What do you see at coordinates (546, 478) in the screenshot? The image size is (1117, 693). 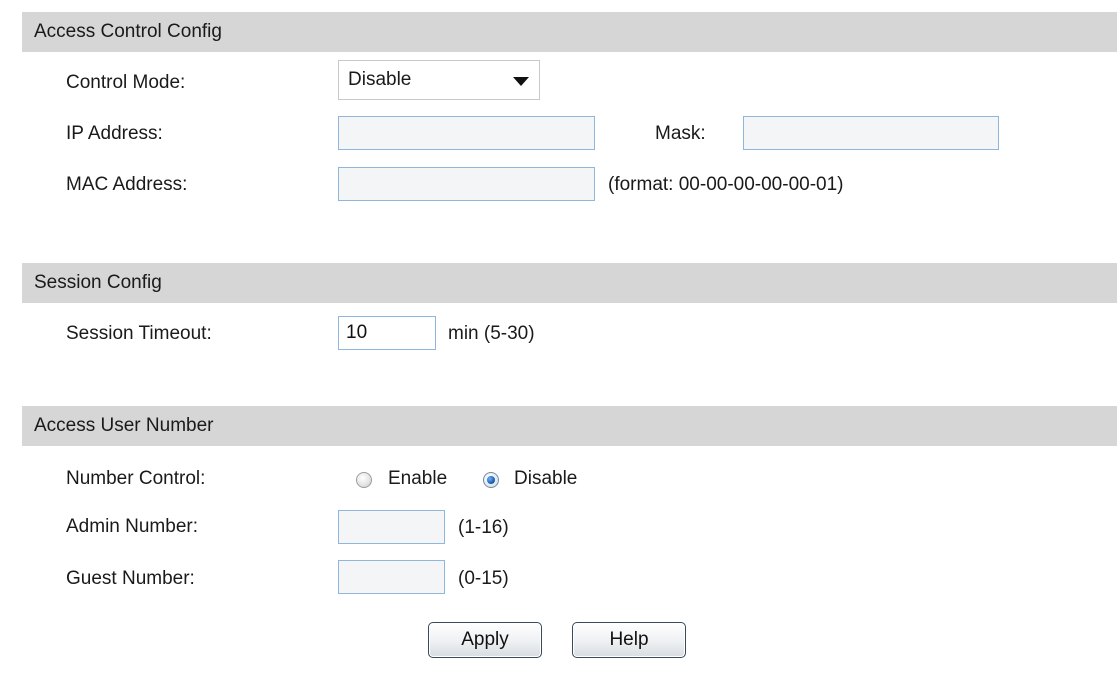 I see `number-control-disable-label: Disable` at bounding box center [546, 478].